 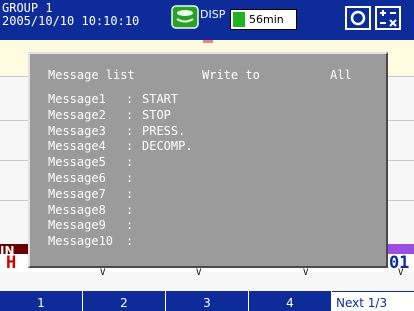 What do you see at coordinates (81, 241) in the screenshot?
I see `message-label: Message10` at bounding box center [81, 241].